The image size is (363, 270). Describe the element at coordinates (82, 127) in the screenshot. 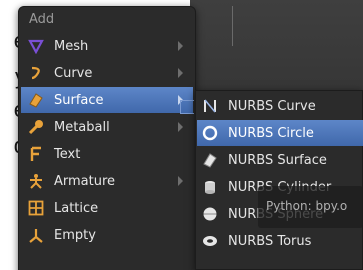

I see `menu-item-label: Metaball` at that location.